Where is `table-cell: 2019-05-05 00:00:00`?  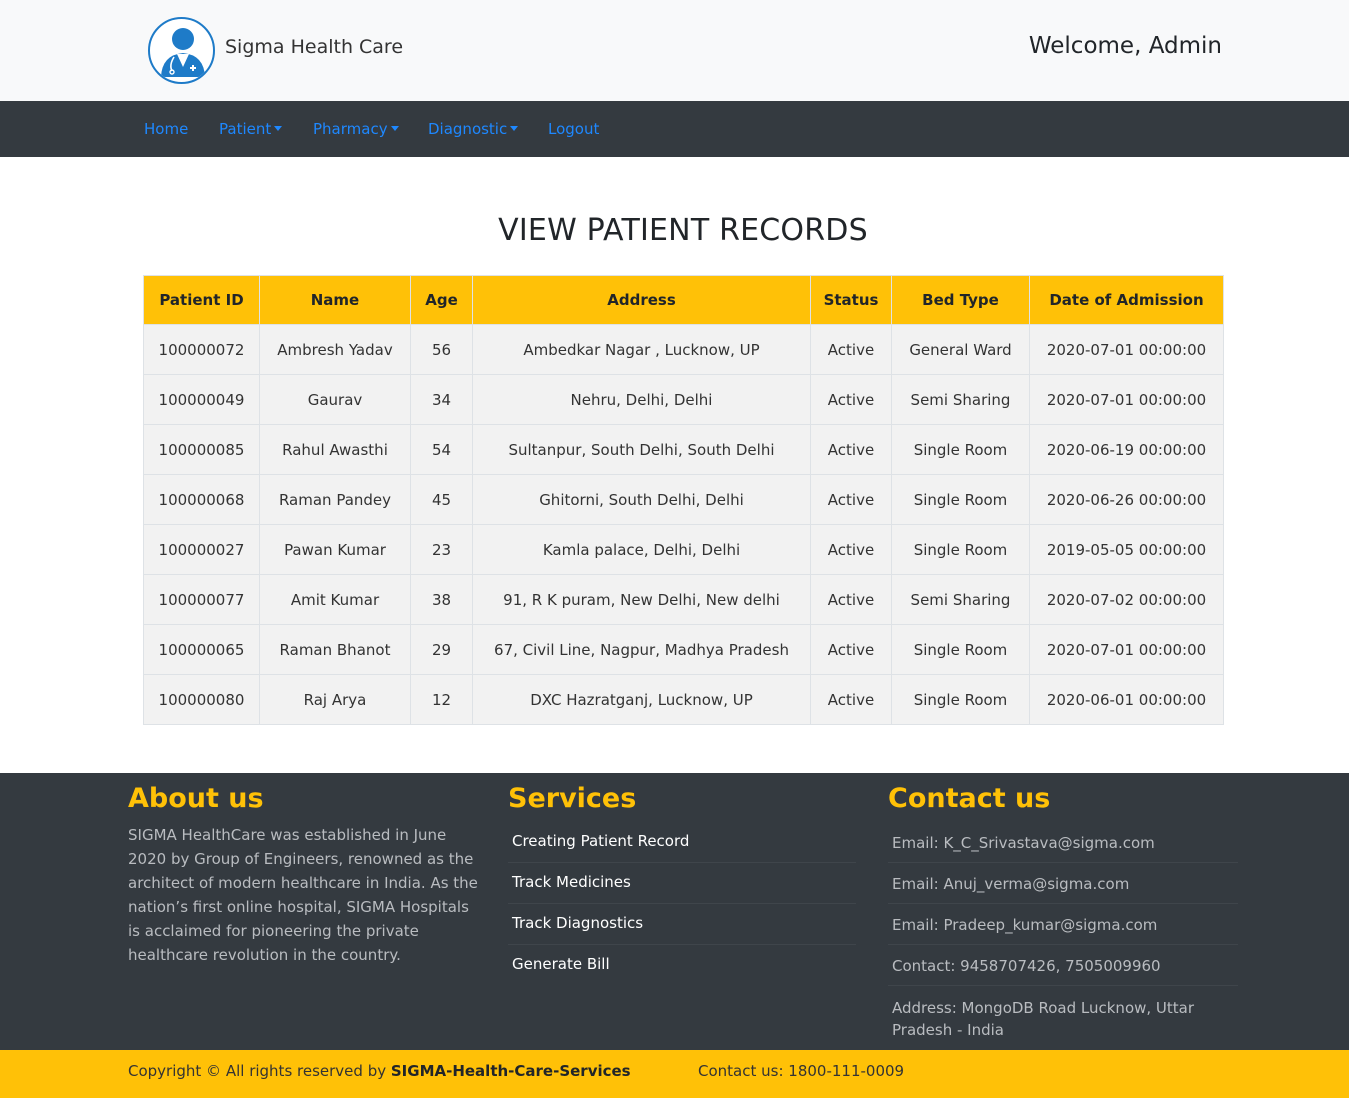 table-cell: 2019-05-05 00:00:00 is located at coordinates (1126, 549).